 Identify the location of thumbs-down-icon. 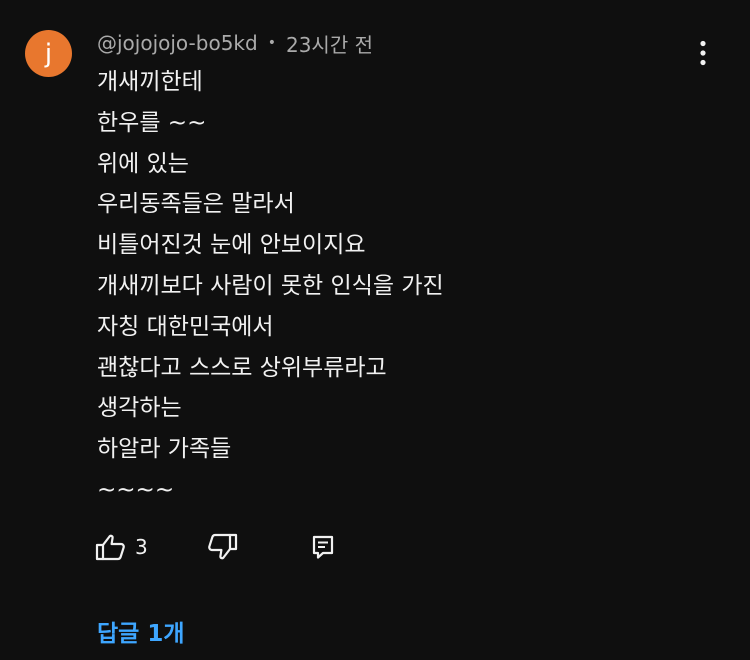
(223, 546).